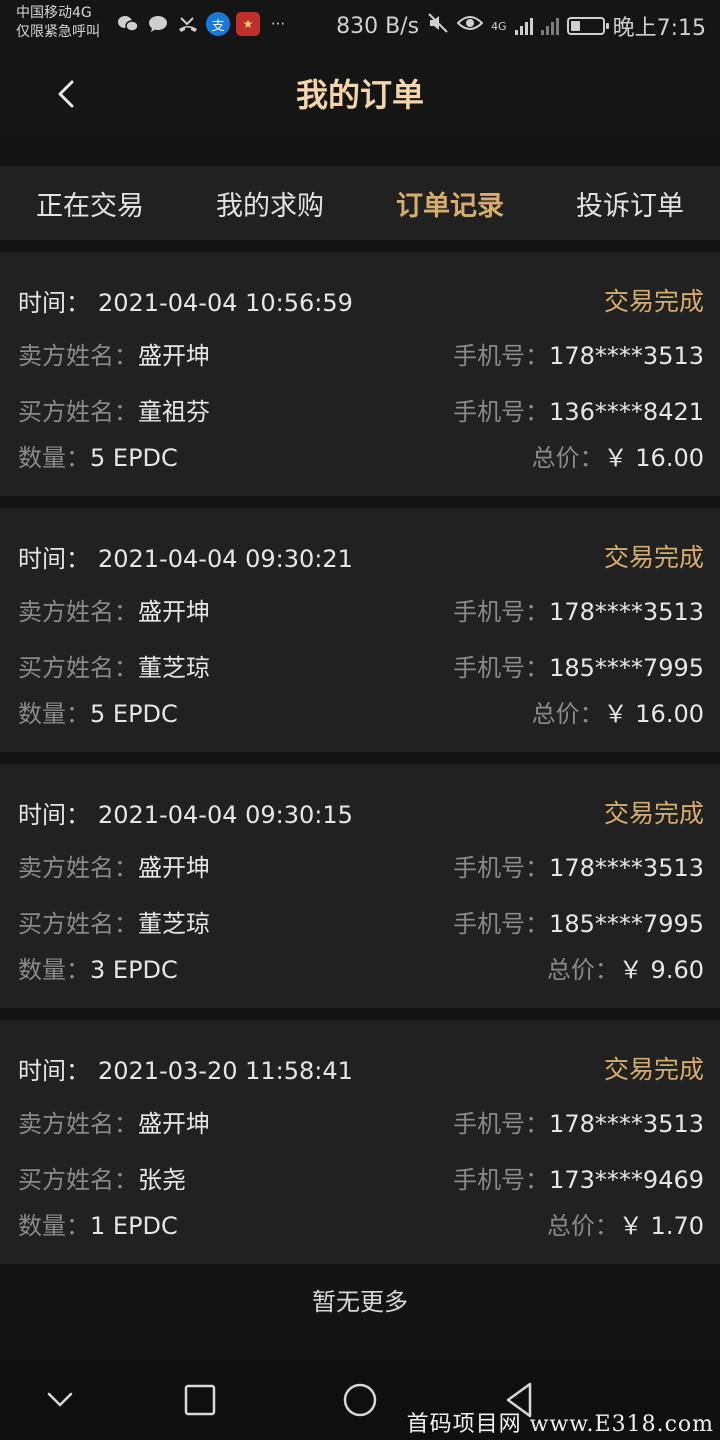  I want to click on order-time: 2021-04-04 09:30:21, so click(225, 558).